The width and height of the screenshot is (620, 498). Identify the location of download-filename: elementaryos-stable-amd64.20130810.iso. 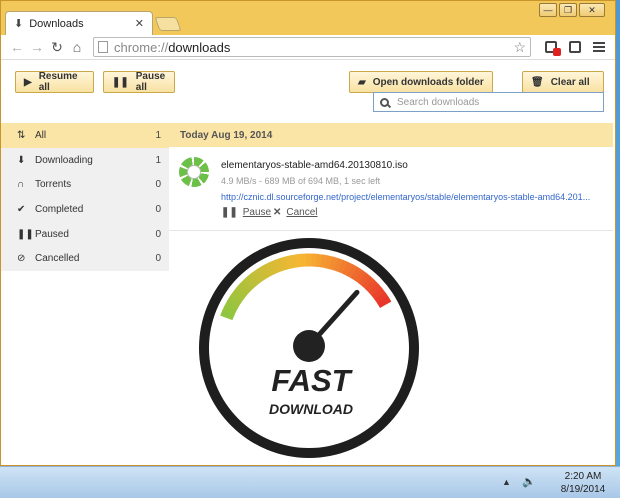
(314, 165).